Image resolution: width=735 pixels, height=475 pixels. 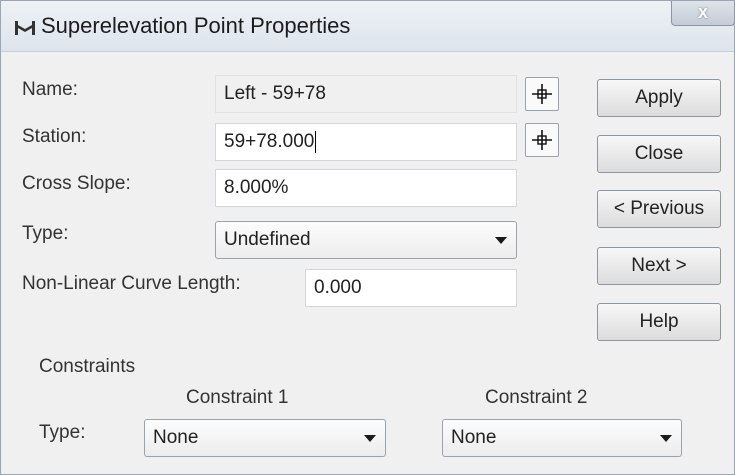 I want to click on close-button: Close, so click(x=659, y=154).